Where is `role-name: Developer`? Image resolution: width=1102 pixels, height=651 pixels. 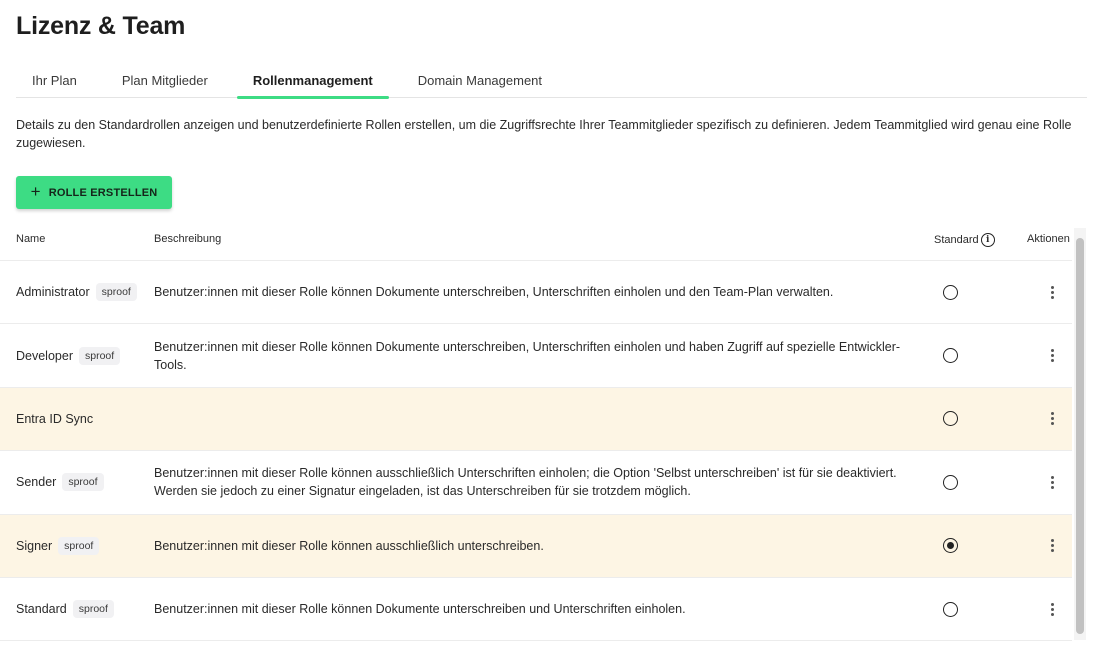 role-name: Developer is located at coordinates (44, 355).